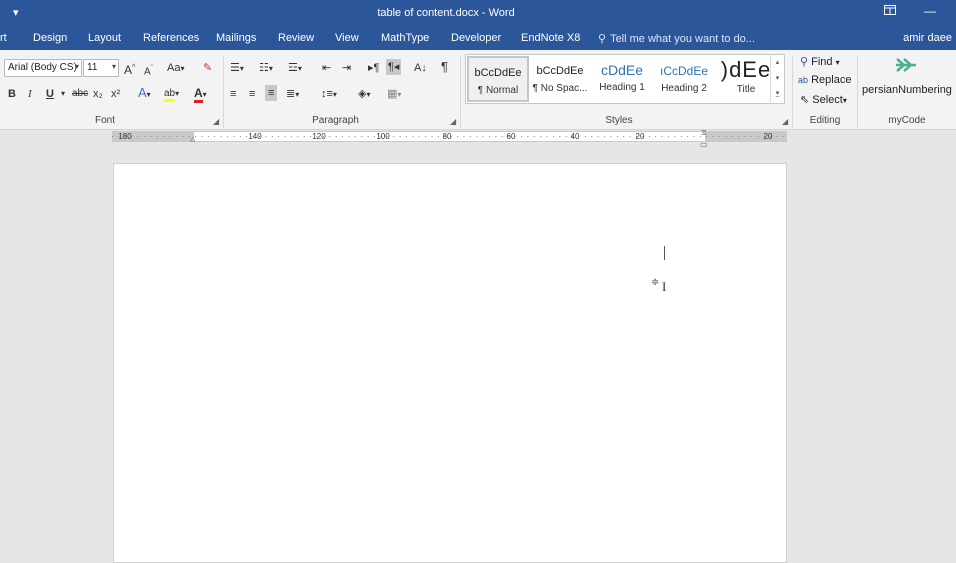 Image resolution: width=956 pixels, height=563 pixels. I want to click on style-label: Heading 1, so click(622, 87).